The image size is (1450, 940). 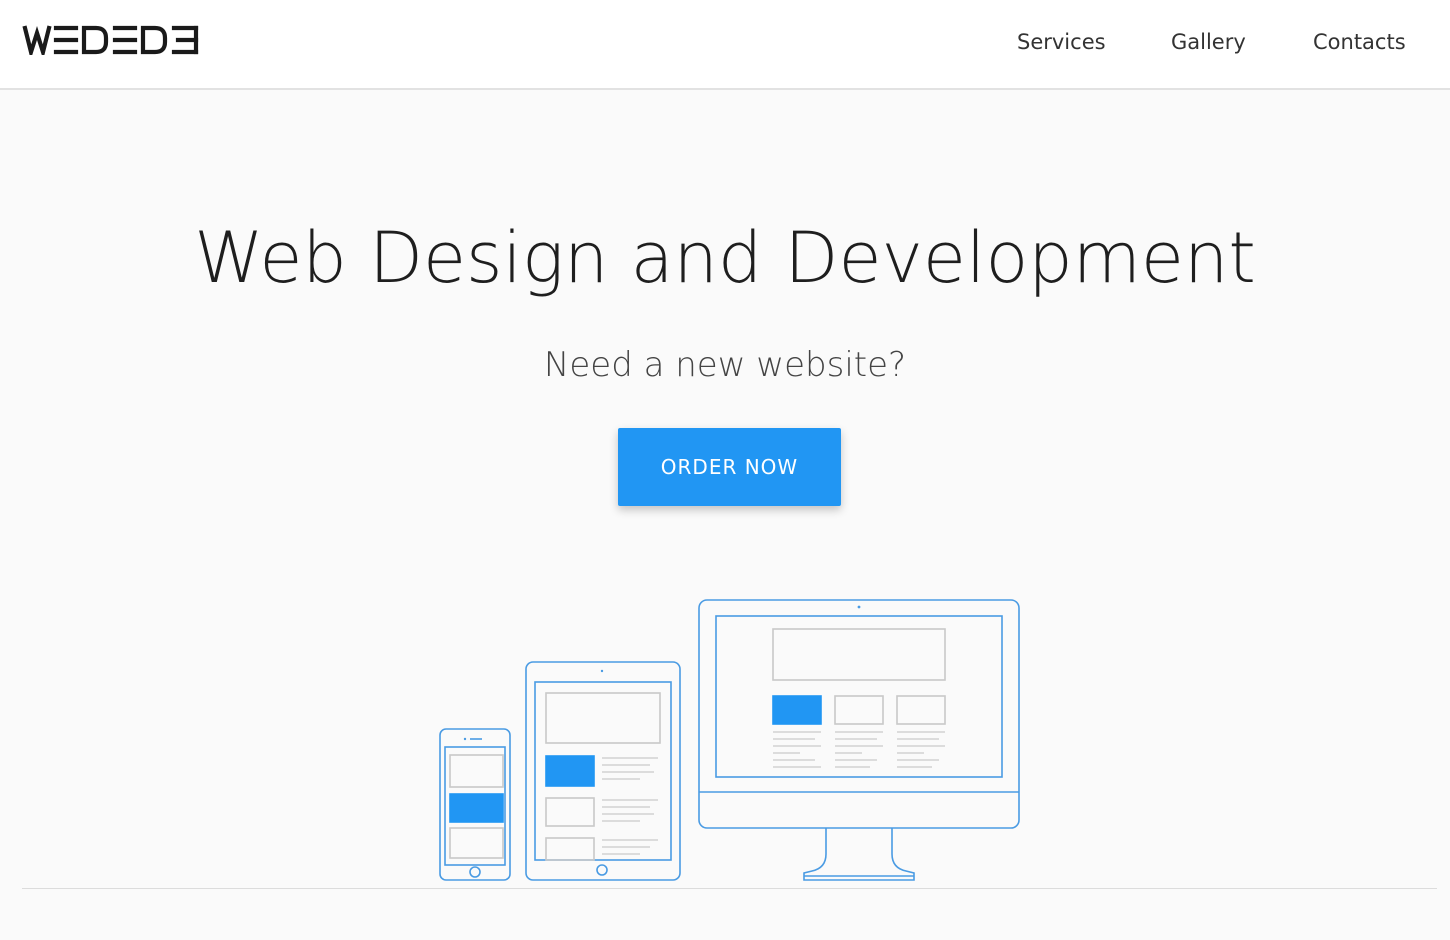 What do you see at coordinates (1208, 42) in the screenshot?
I see `nav-link-gallery: Gallery` at bounding box center [1208, 42].